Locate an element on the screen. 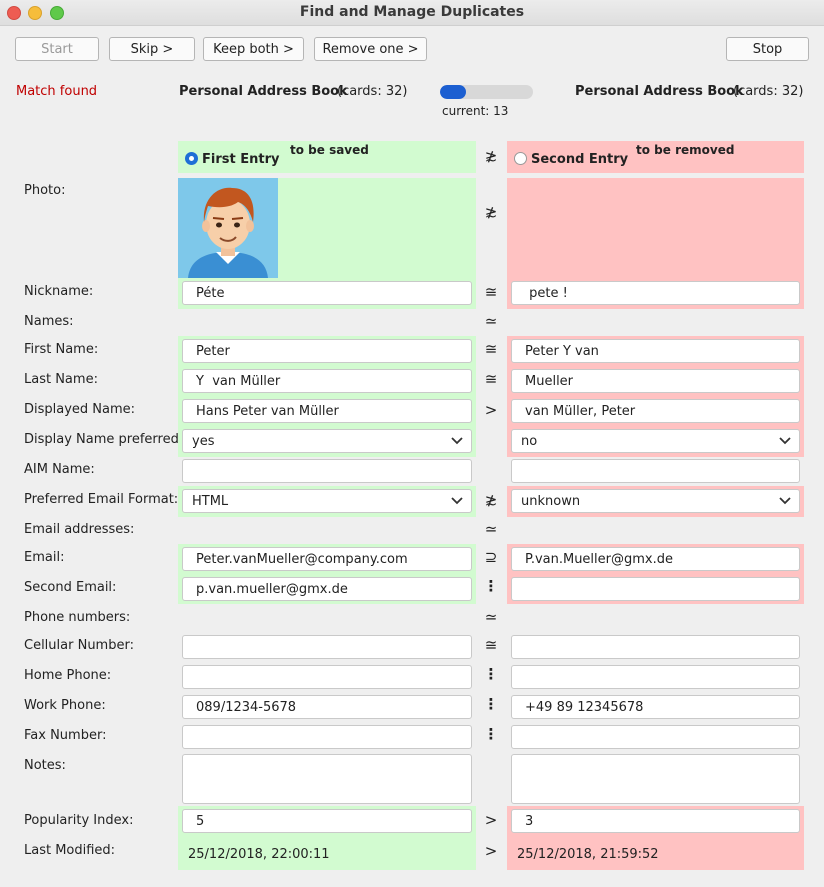 This screenshot has height=887, width=824. left-display-pref-value: yes is located at coordinates (203, 441).